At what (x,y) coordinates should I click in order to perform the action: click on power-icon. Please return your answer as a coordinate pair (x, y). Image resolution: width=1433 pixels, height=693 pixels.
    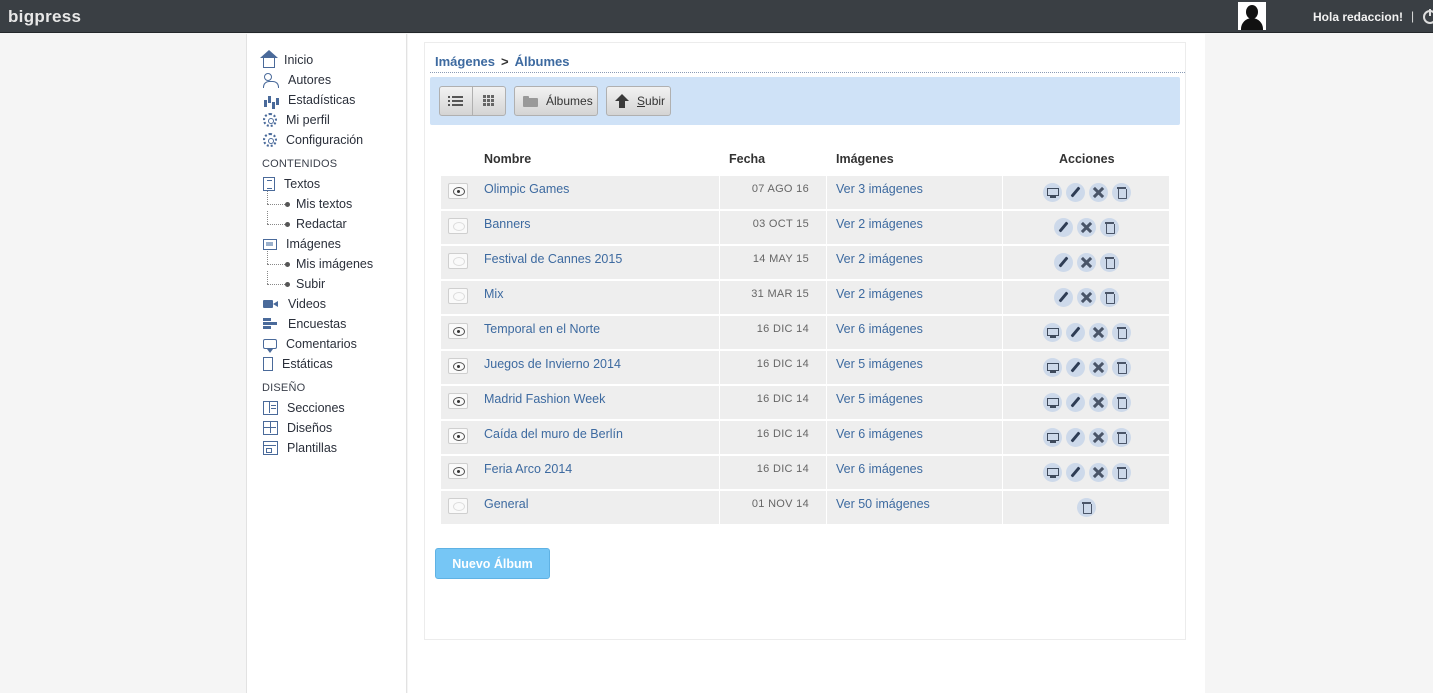
    Looking at the image, I should click on (1428, 16).